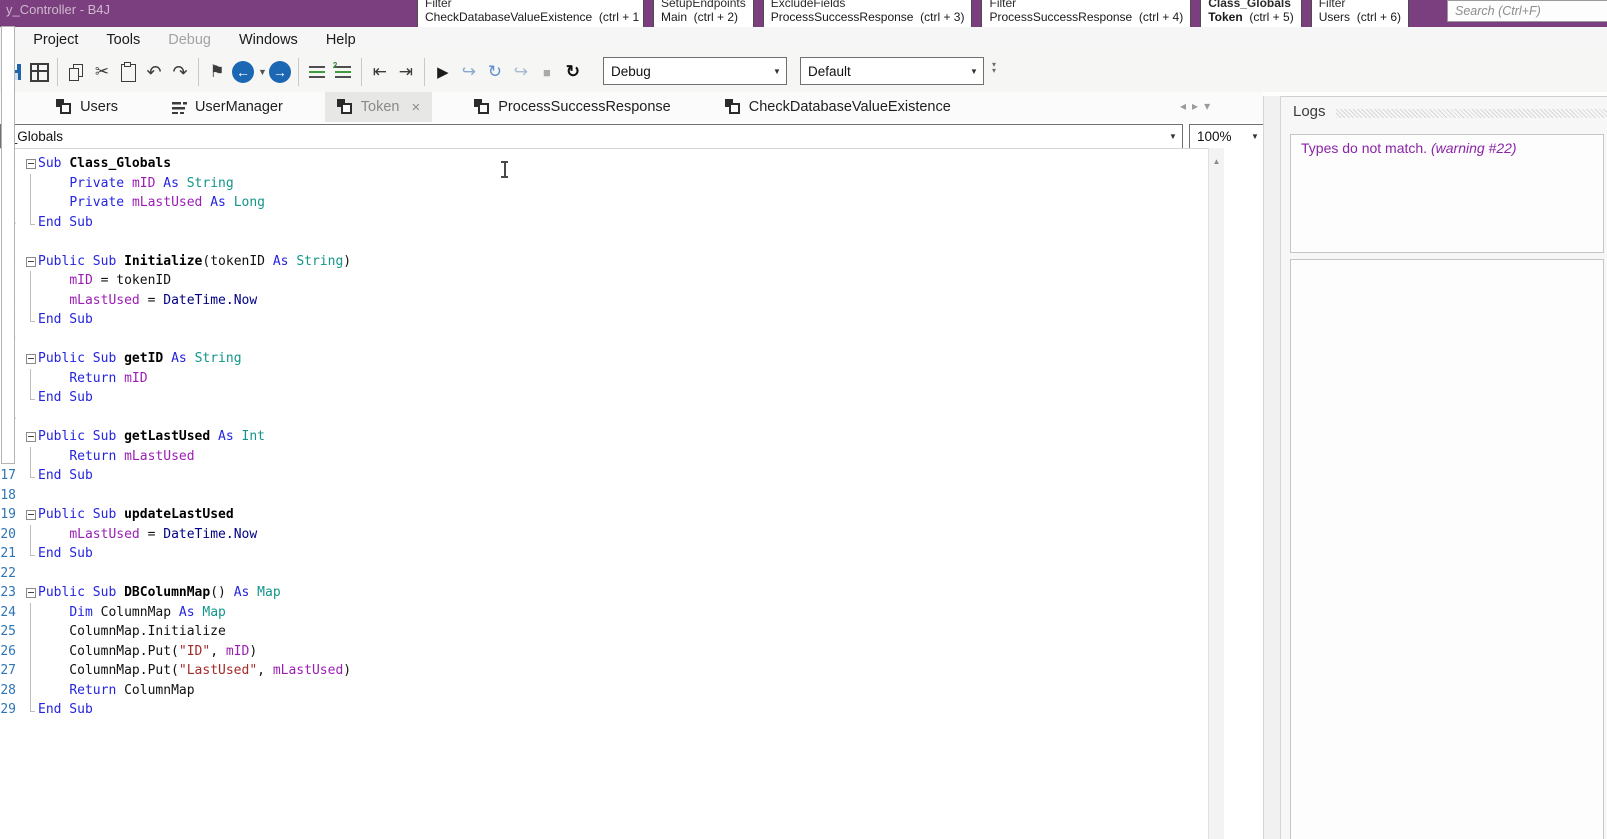 The image size is (1607, 839). What do you see at coordinates (547, 72) in the screenshot?
I see `stop-button: ■` at bounding box center [547, 72].